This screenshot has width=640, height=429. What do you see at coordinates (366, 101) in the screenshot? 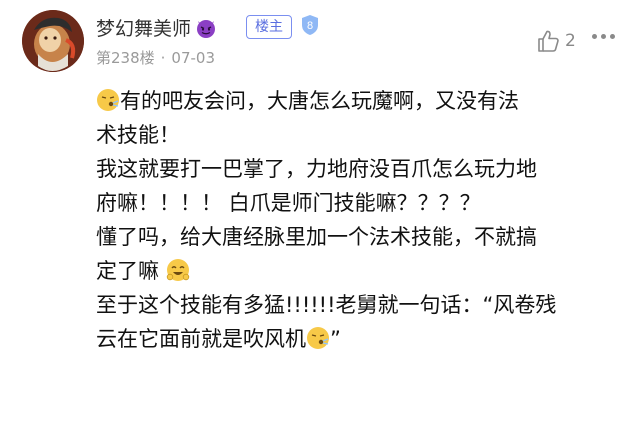
I see `content-line: 有的吧友会问，大唐怎么玩魔啊，又没有法` at bounding box center [366, 101].